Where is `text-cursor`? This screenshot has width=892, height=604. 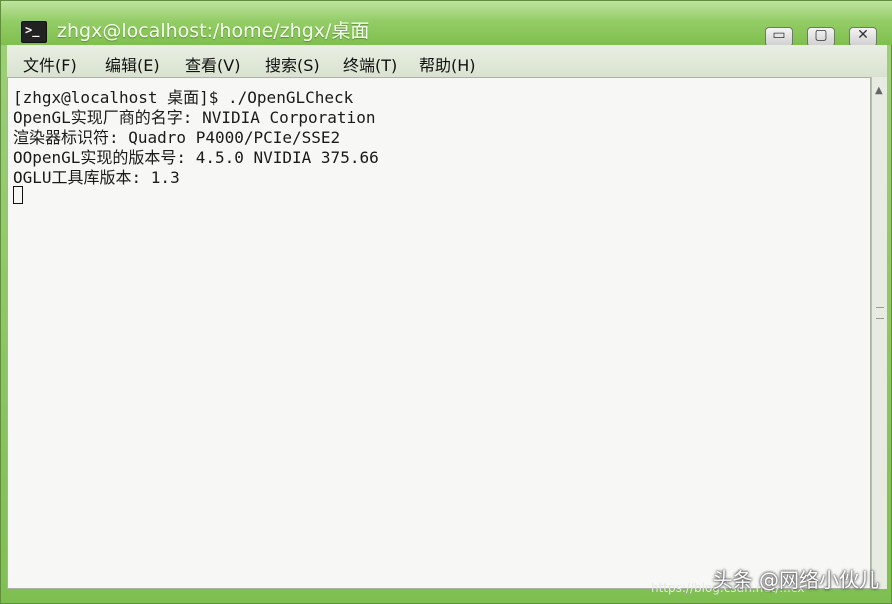
text-cursor is located at coordinates (18, 195).